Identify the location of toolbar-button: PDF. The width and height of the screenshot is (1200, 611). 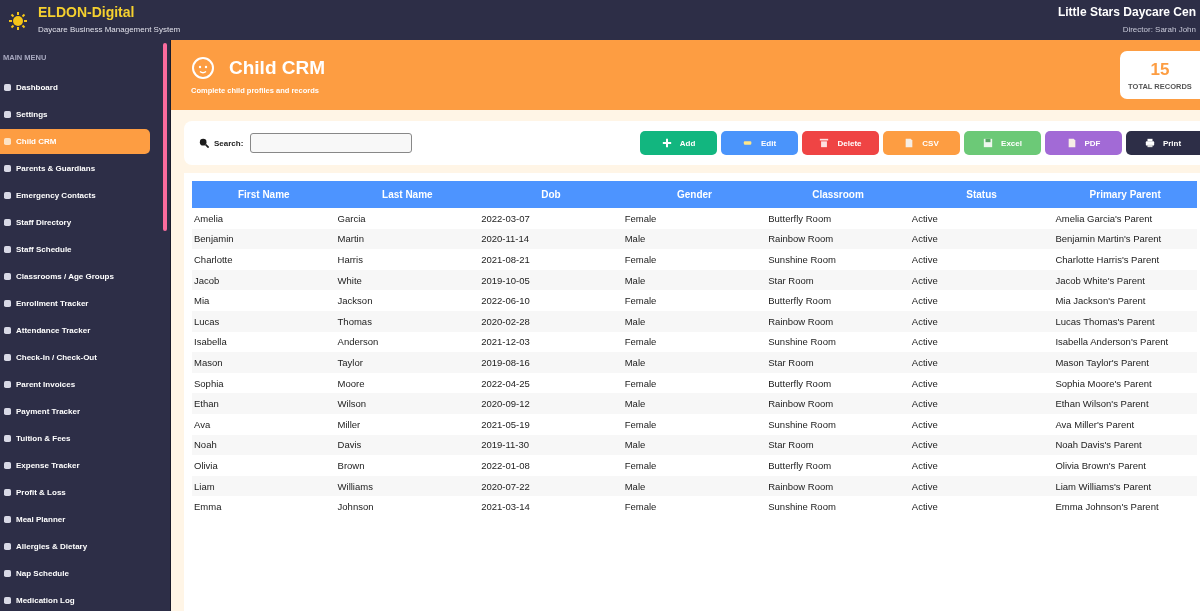
(1083, 143).